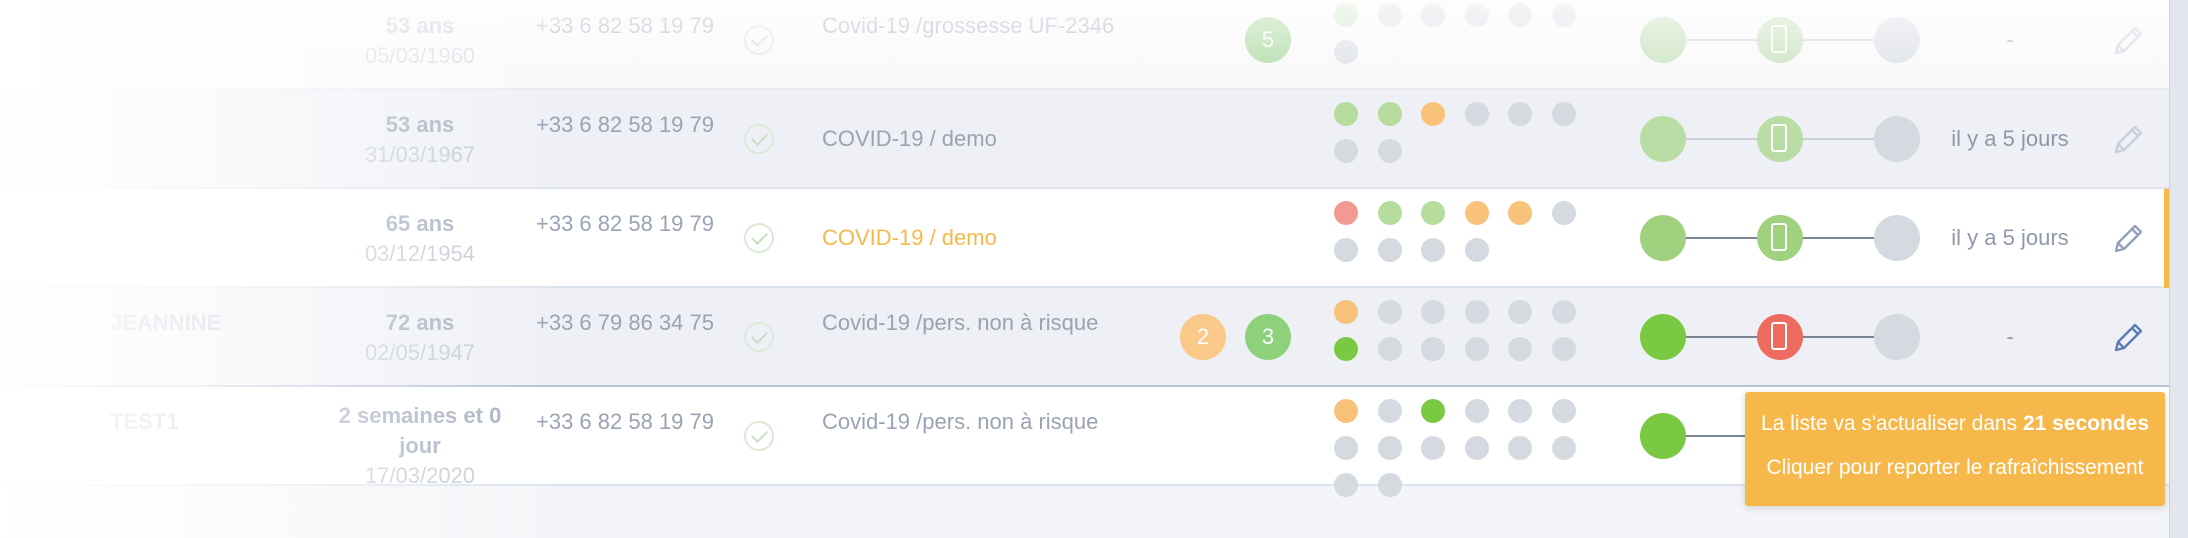 The image size is (2188, 538). I want to click on phone-number: +33 6 79 86 34 75, so click(625, 322).